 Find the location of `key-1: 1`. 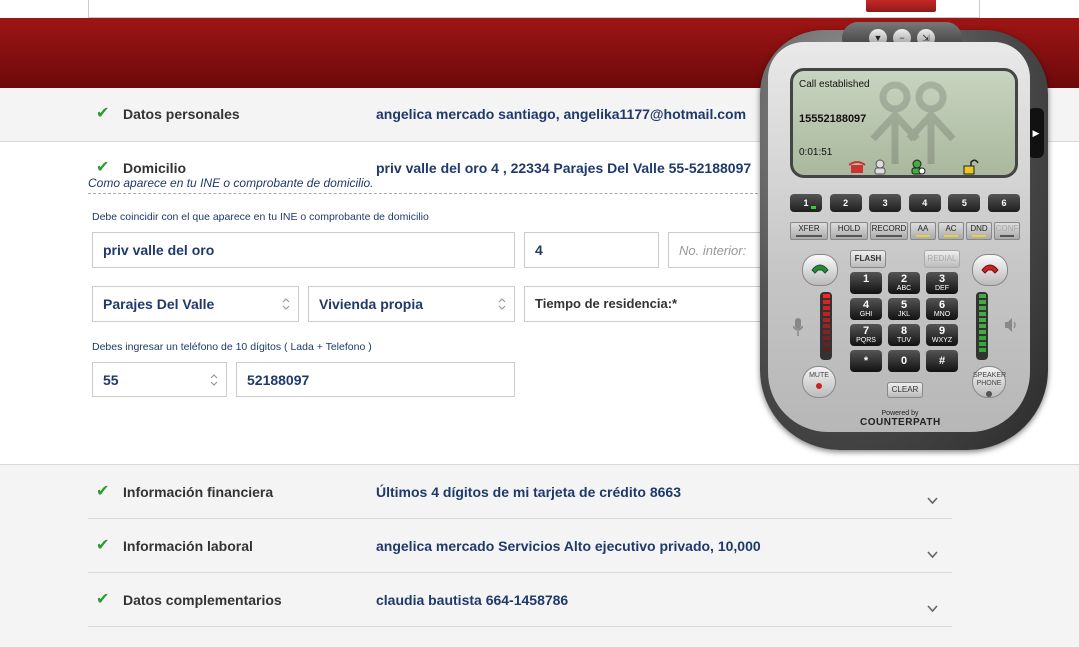

key-1: 1 is located at coordinates (866, 283).